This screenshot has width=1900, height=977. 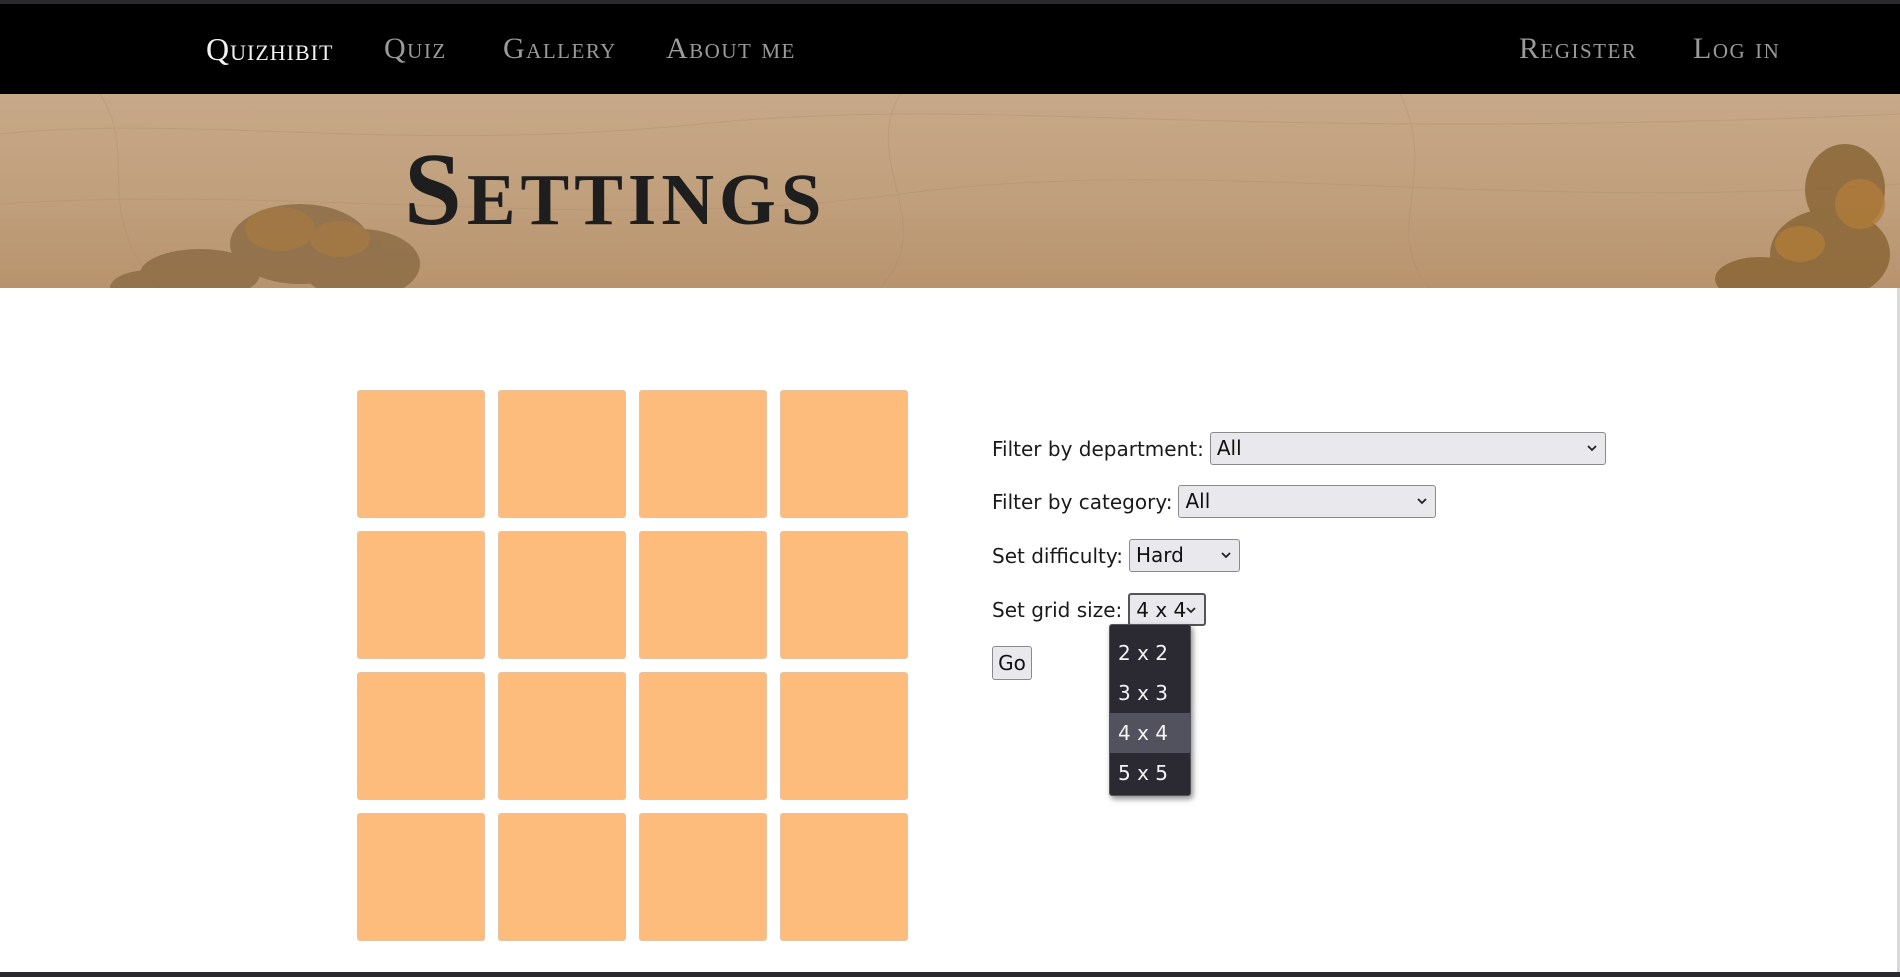 I want to click on category-select-value: All, so click(x=1198, y=501).